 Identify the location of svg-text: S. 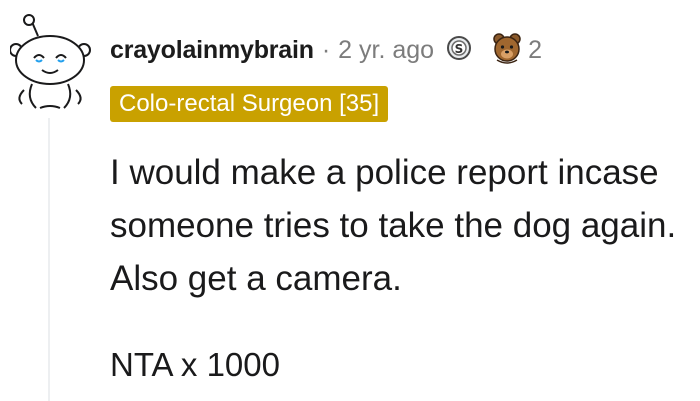
(459, 49).